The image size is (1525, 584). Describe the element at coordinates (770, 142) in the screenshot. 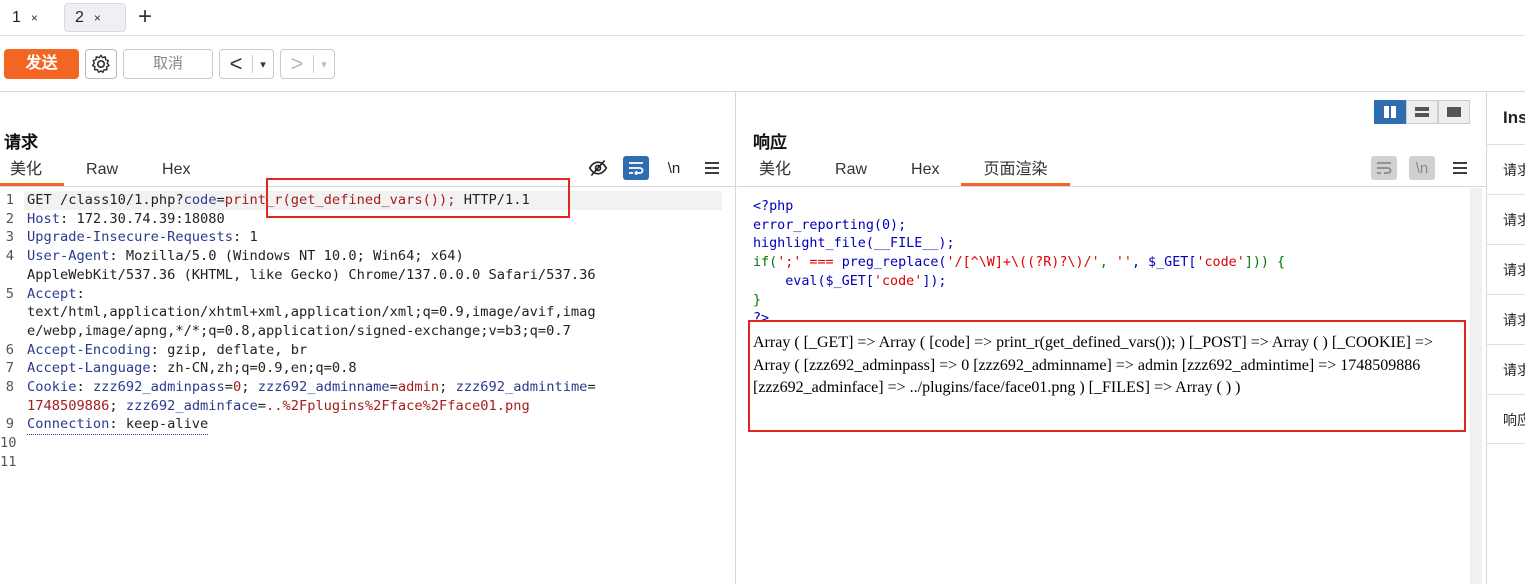

I see `response-title: 响应` at that location.